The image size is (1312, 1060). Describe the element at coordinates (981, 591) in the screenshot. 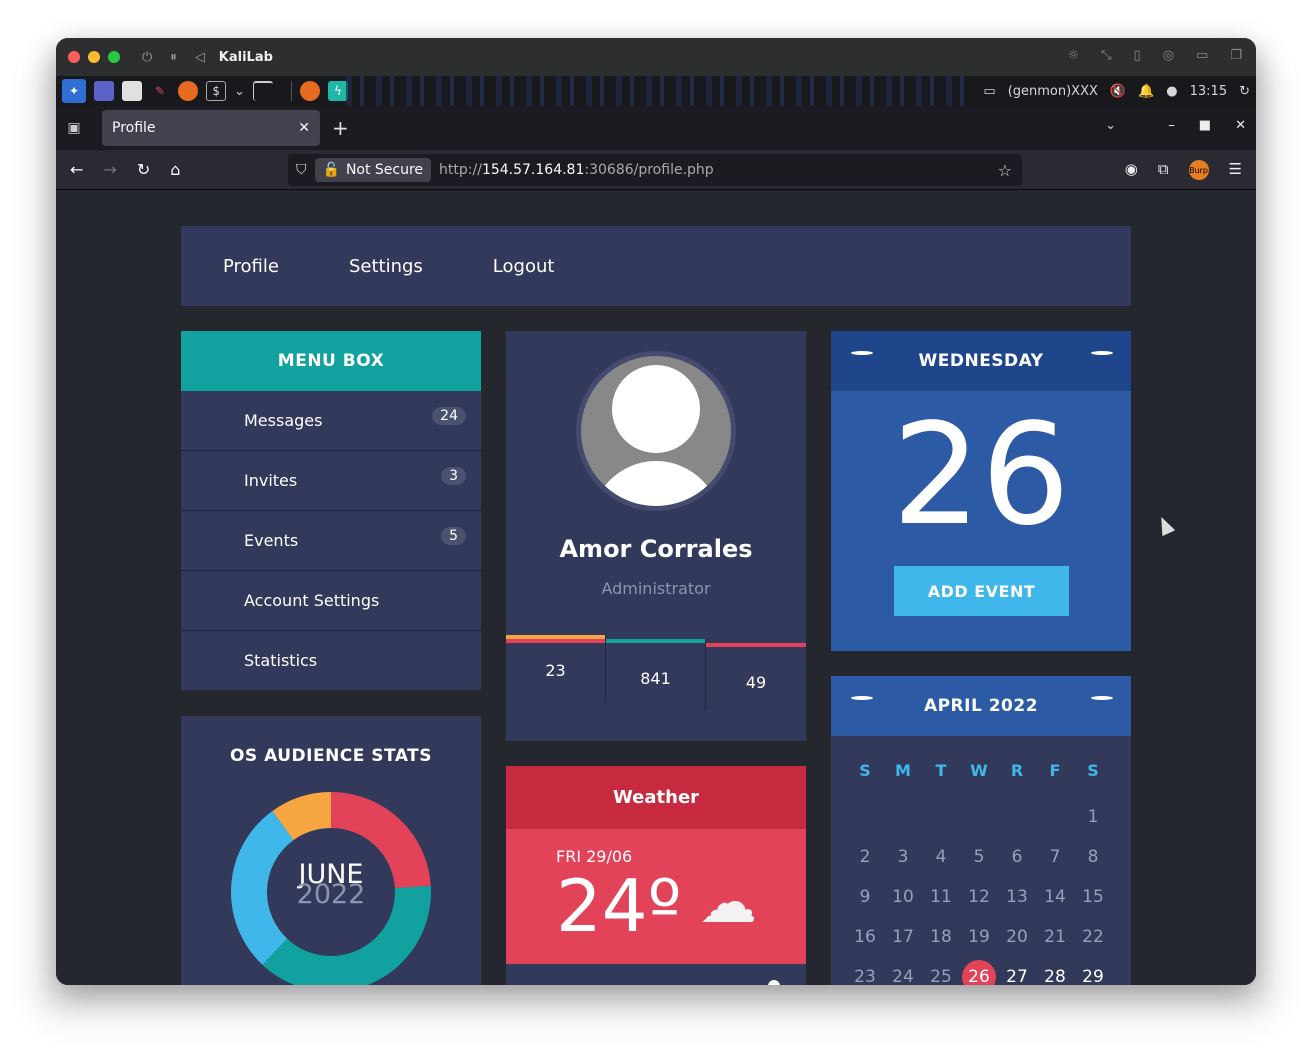

I see `add-event-button: ADD EVENT` at that location.